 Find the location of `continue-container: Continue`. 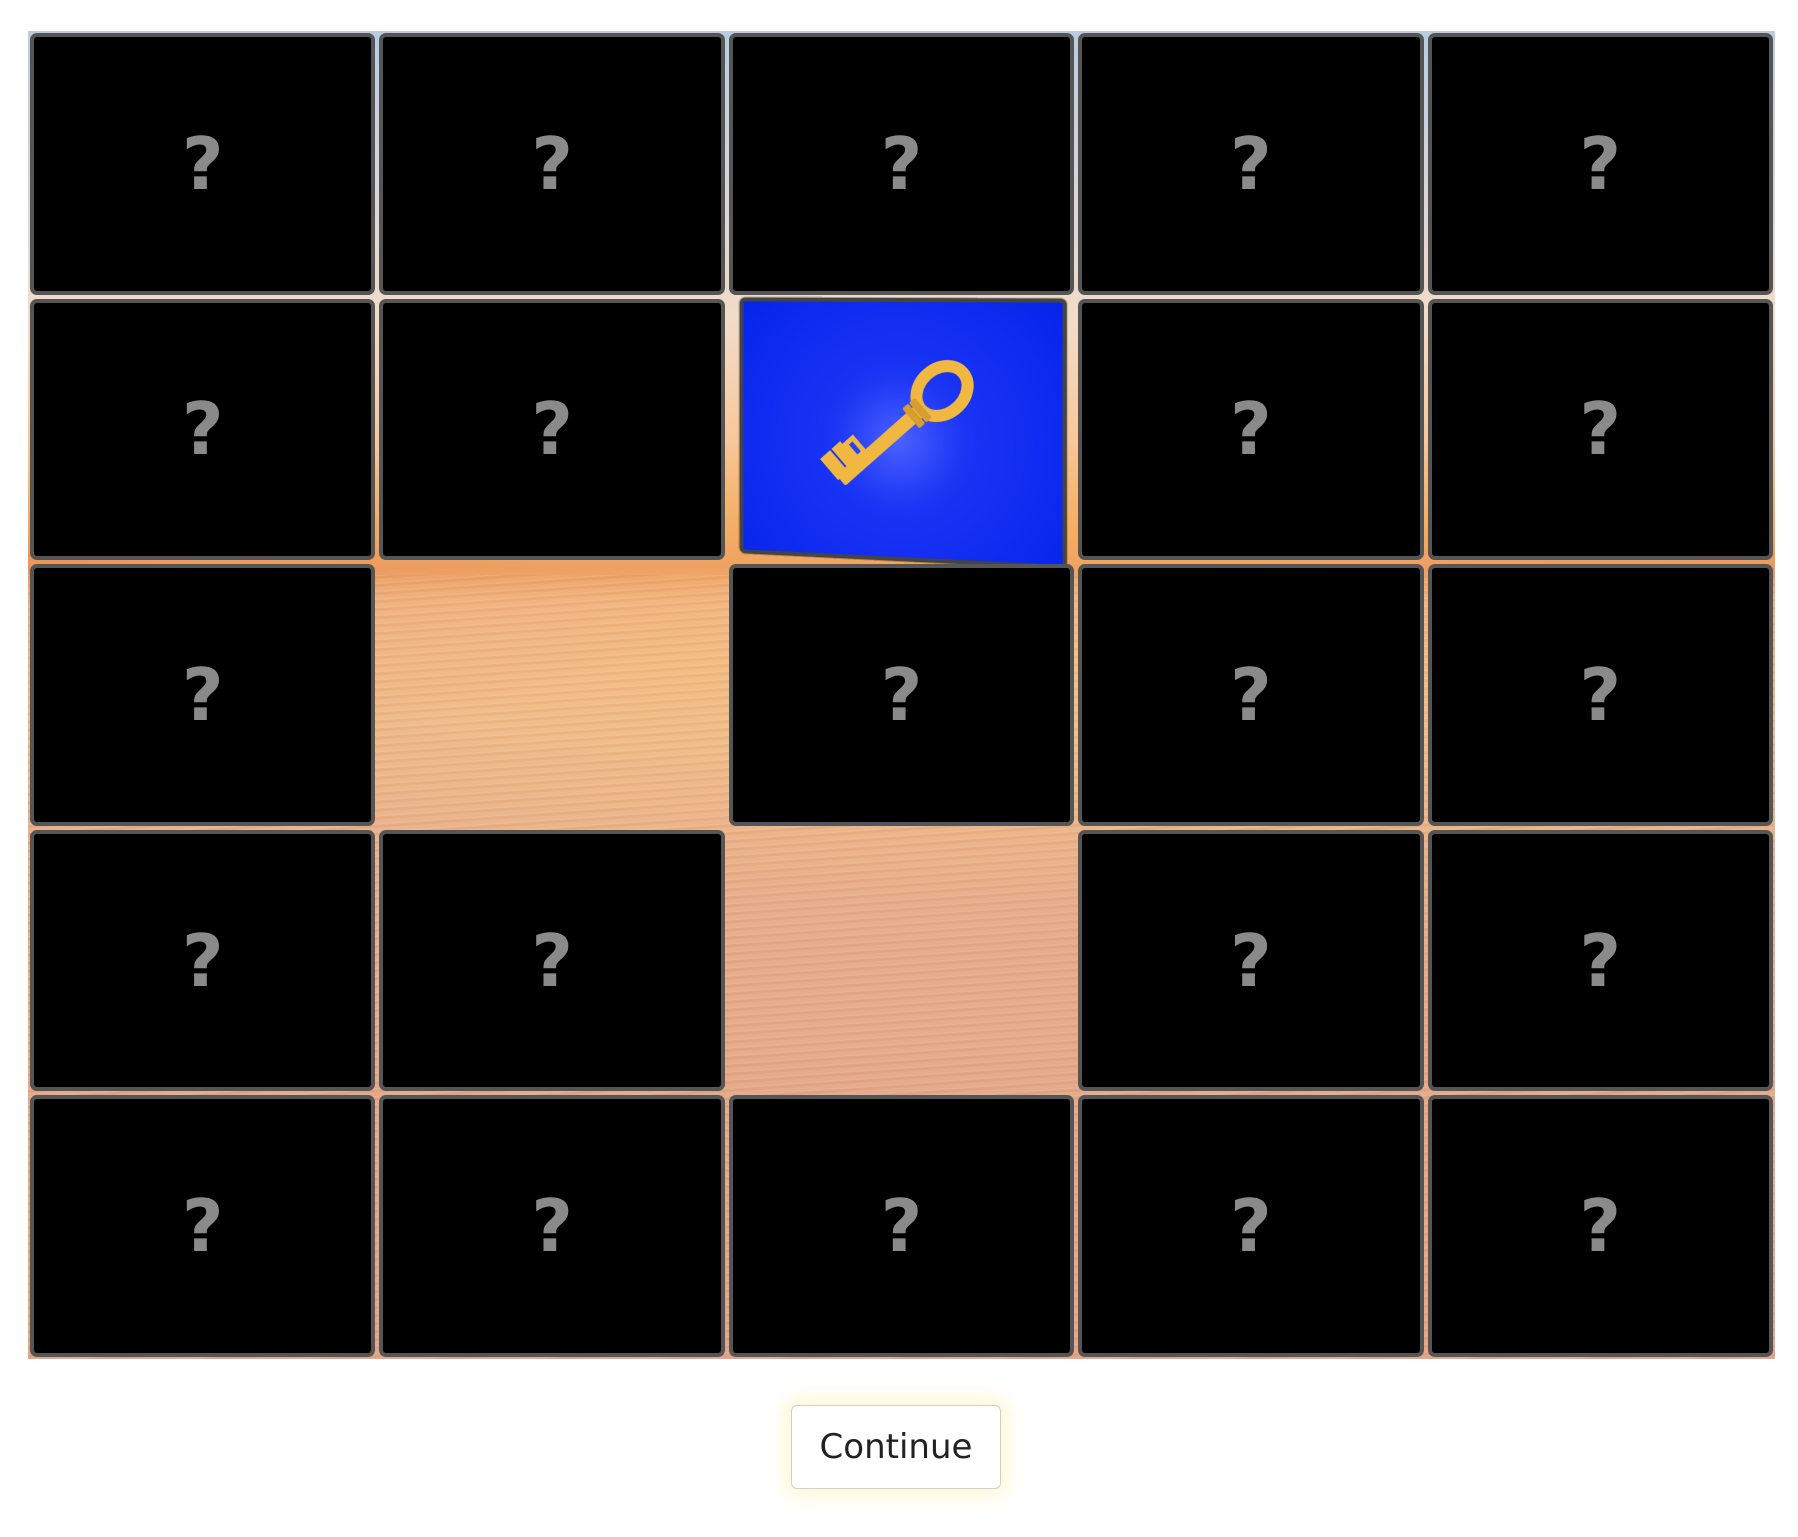

continue-container: Continue is located at coordinates (899, 1447).